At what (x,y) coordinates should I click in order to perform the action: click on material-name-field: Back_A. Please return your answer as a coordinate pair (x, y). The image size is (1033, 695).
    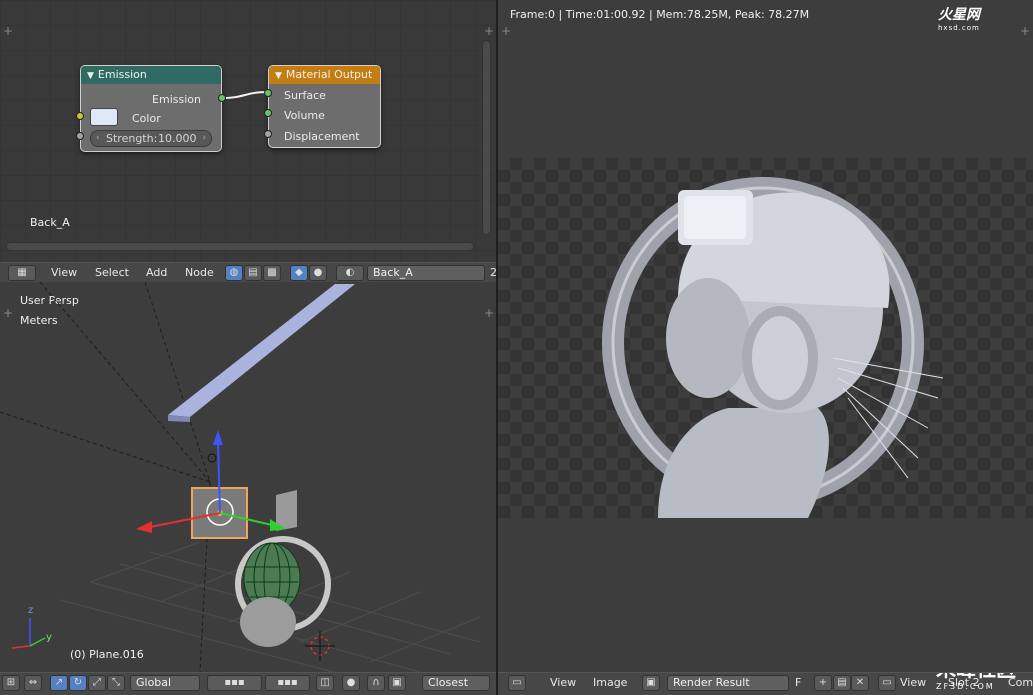
    Looking at the image, I should click on (426, 273).